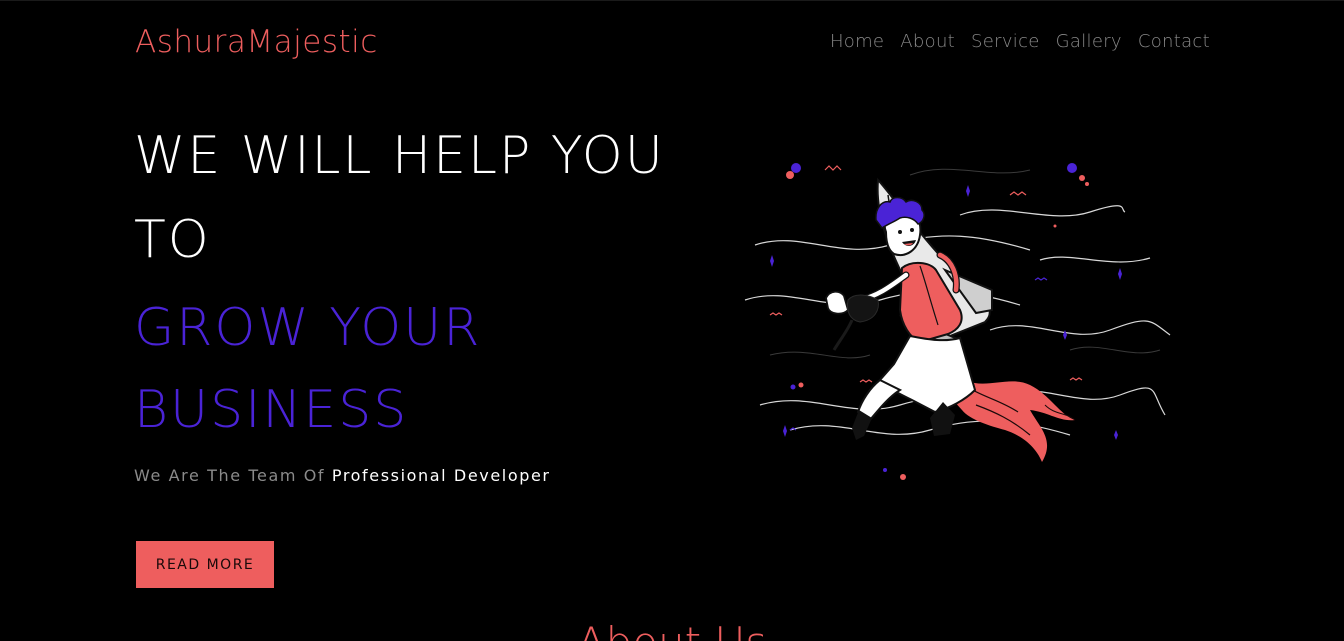  Describe the element at coordinates (857, 41) in the screenshot. I see `nav-home: Home` at that location.